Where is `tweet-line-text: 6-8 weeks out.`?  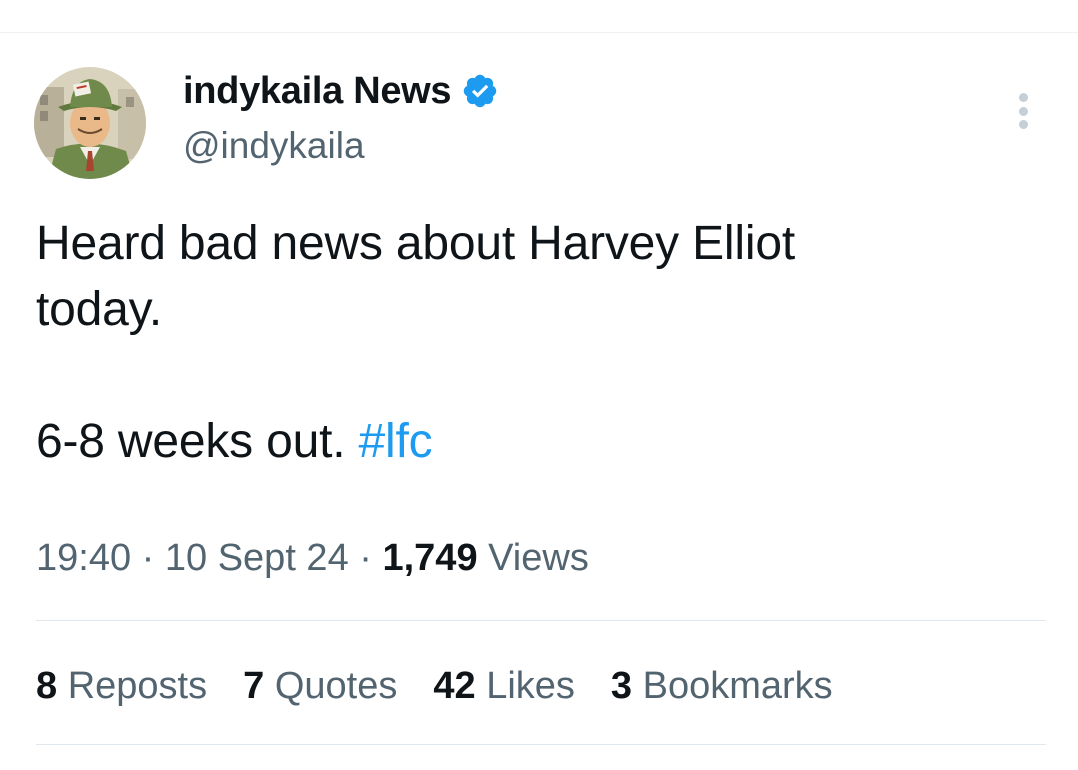 tweet-line-text: 6-8 weeks out. is located at coordinates (191, 441).